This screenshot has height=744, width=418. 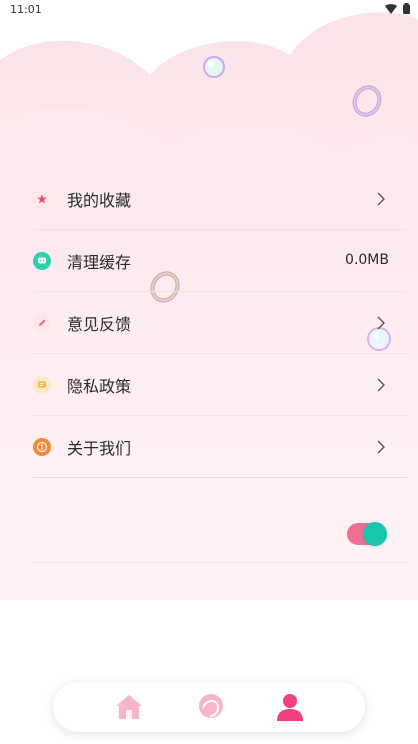 I want to click on battery-icon, so click(x=406, y=8).